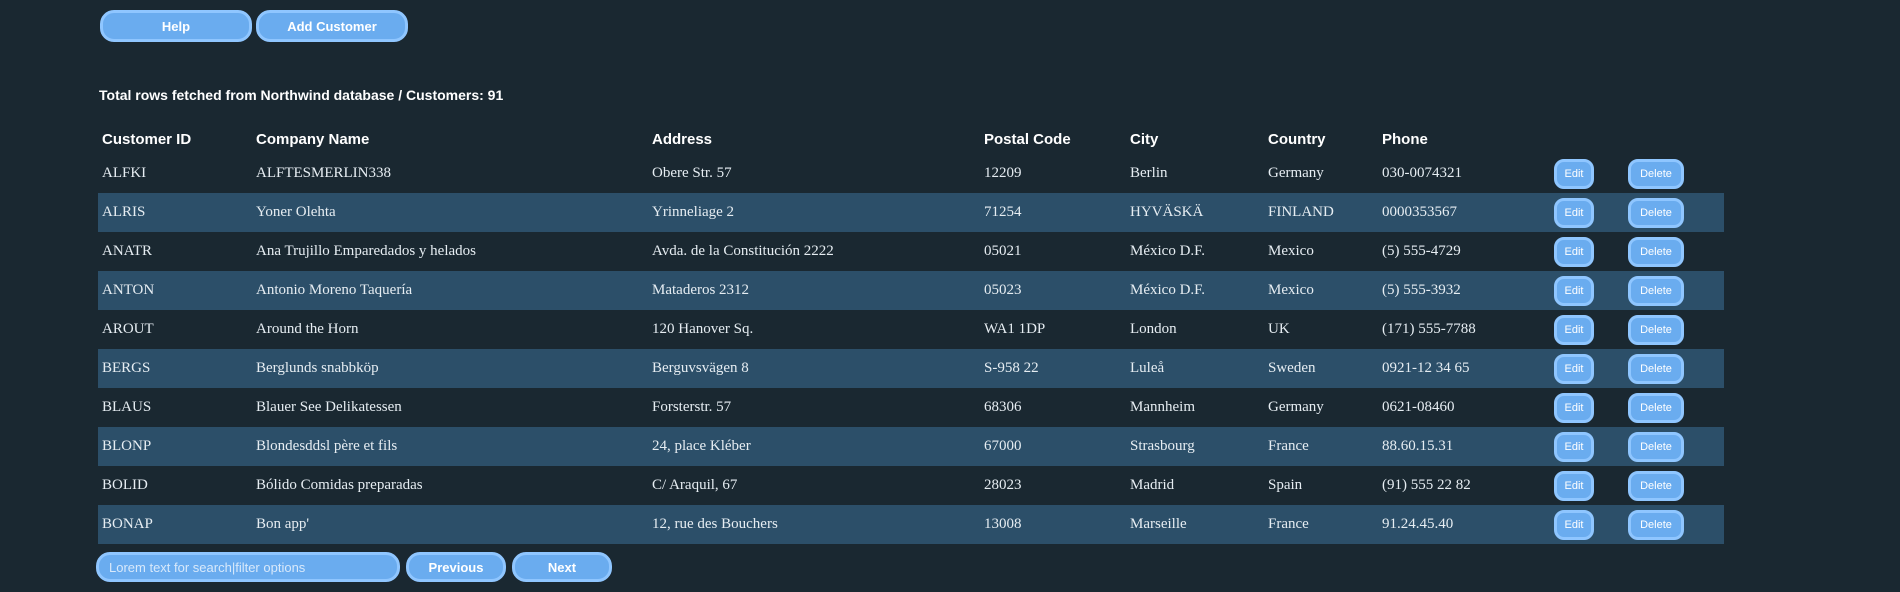 This screenshot has height=592, width=1900. What do you see at coordinates (814, 446) in the screenshot?
I see `table-cell: 24, place Kléber` at bounding box center [814, 446].